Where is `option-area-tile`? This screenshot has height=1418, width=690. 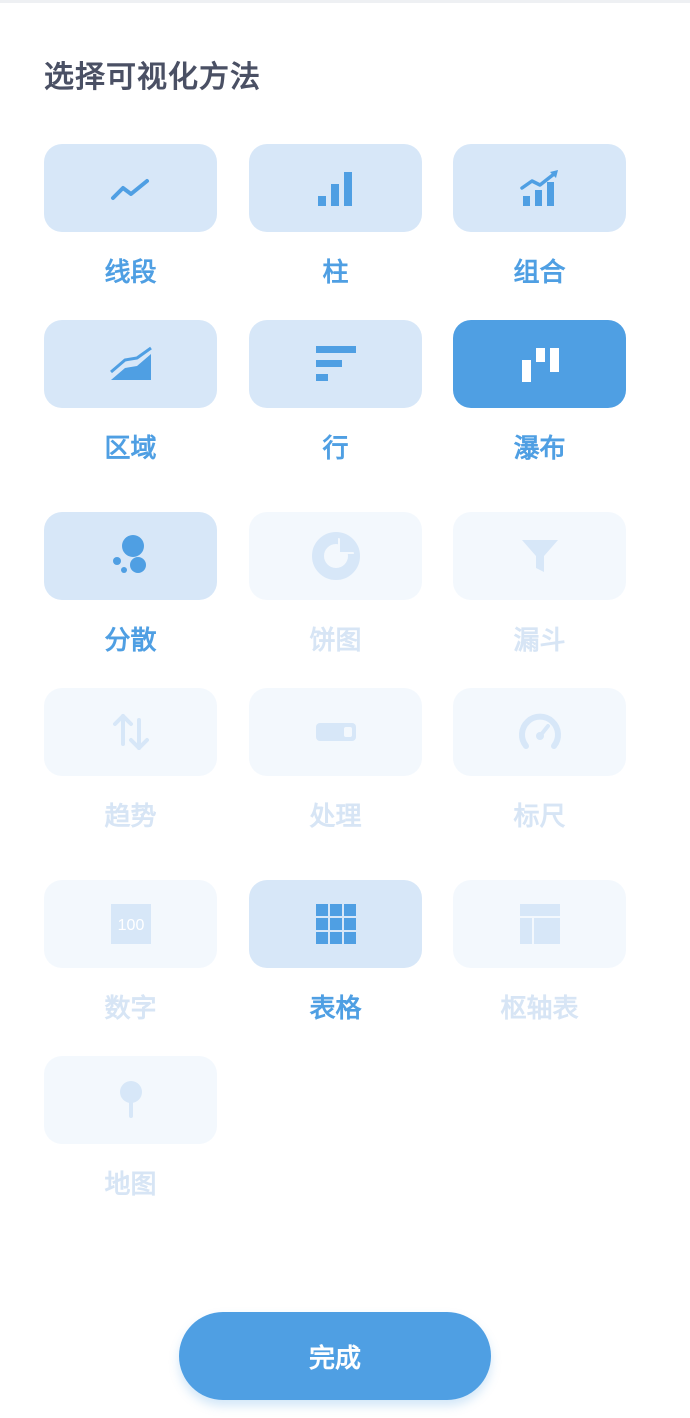 option-area-tile is located at coordinates (130, 364).